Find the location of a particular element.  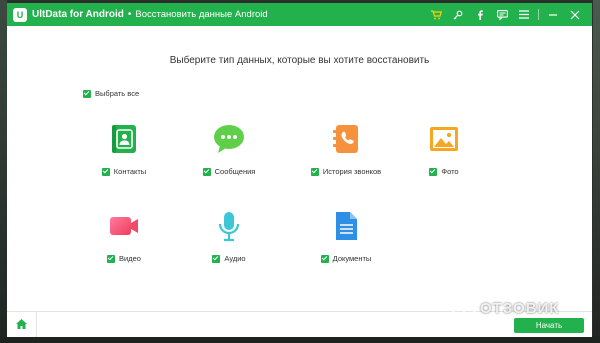

menu-icon is located at coordinates (524, 14).